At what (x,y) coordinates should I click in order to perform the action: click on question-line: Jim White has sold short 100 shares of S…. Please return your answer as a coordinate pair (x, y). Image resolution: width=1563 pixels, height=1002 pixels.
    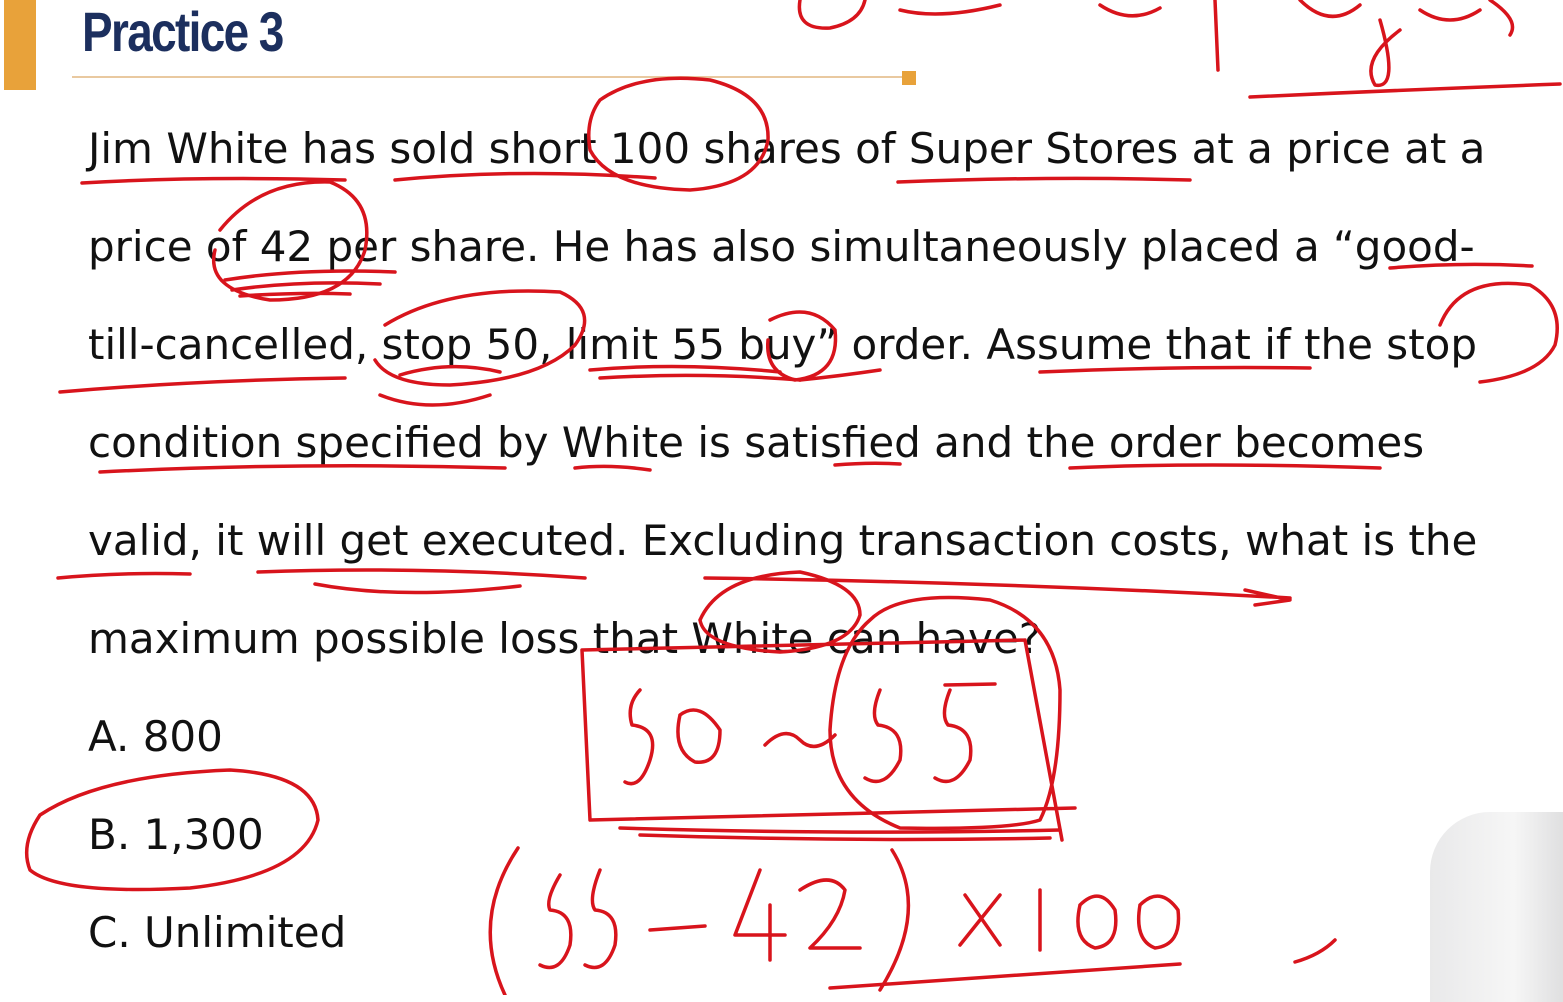
    Looking at the image, I should click on (787, 148).